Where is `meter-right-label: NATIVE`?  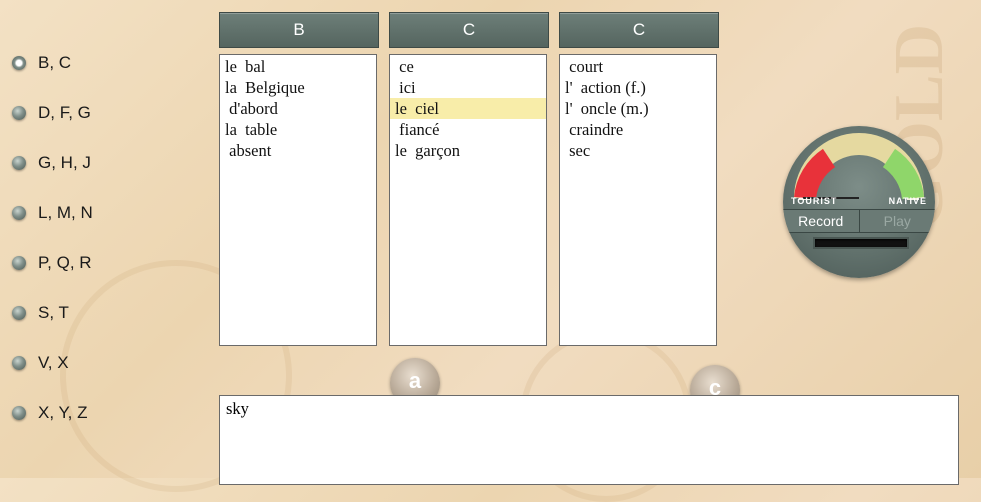
meter-right-label: NATIVE is located at coordinates (907, 201).